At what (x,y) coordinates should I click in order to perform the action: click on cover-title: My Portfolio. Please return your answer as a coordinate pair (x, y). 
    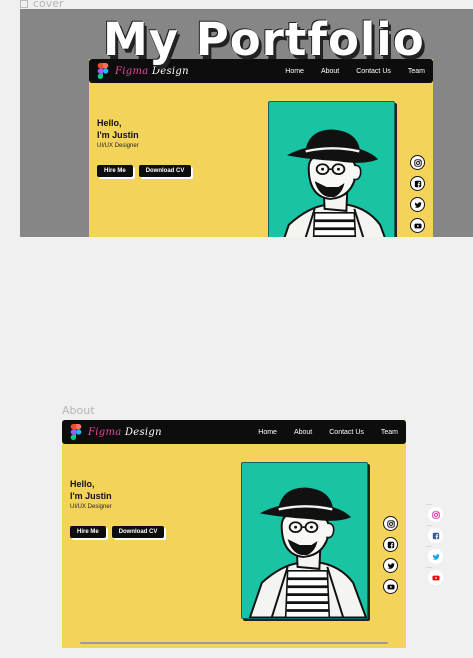
    Looking at the image, I should click on (264, 39).